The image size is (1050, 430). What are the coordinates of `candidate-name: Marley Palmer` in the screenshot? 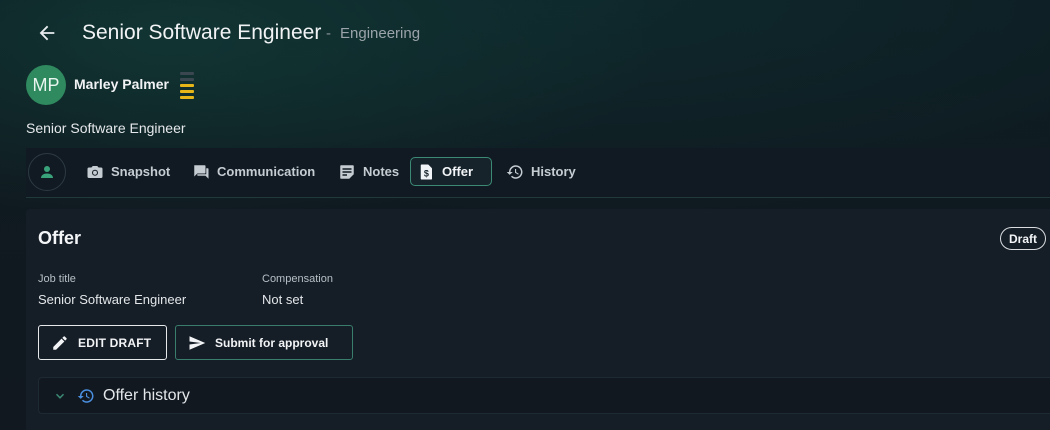 It's located at (121, 84).